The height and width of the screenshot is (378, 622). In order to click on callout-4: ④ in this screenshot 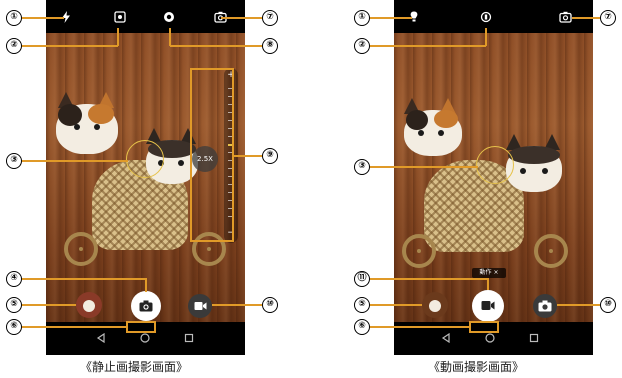, I will do `click(14, 279)`.